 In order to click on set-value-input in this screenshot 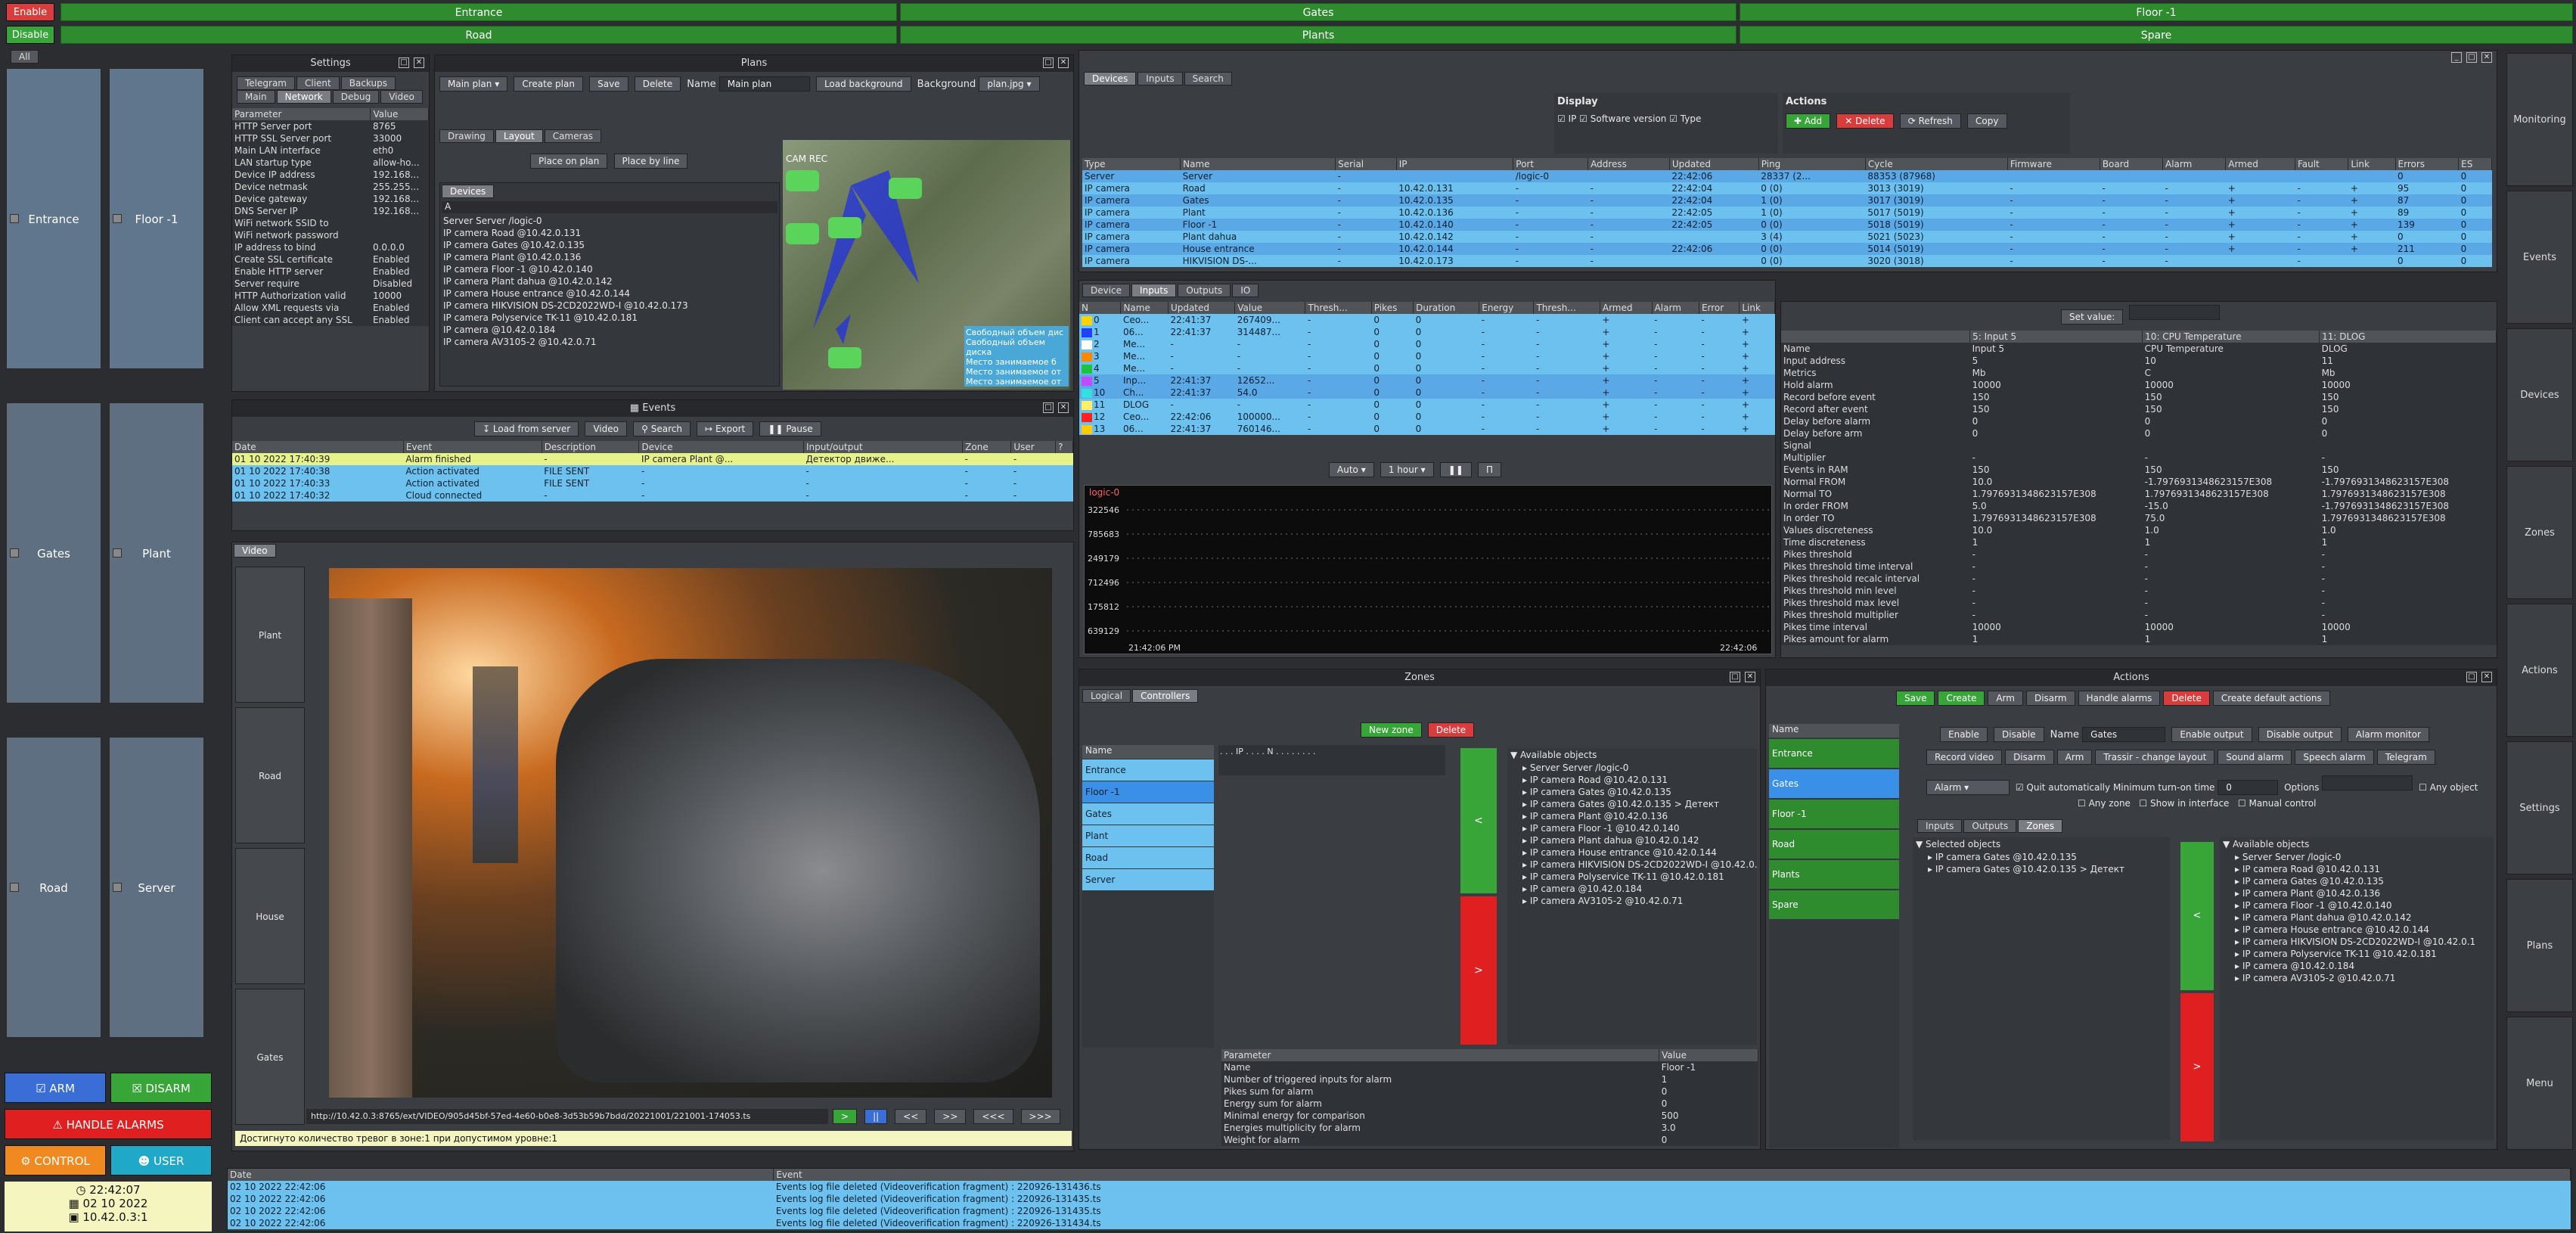, I will do `click(2175, 312)`.